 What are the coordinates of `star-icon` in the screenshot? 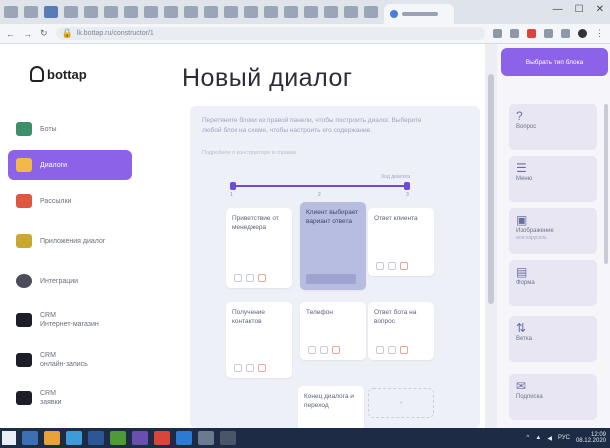 It's located at (514, 33).